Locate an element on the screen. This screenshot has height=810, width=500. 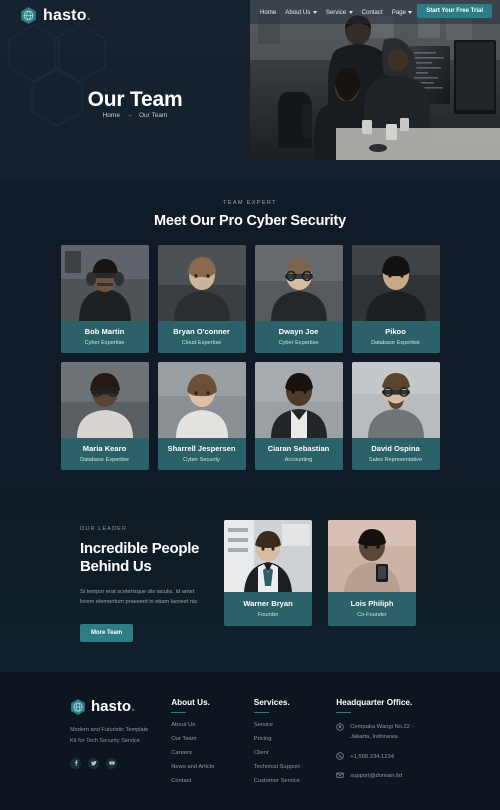
team-card: Pikoo Database Expertise is located at coordinates (395, 299).